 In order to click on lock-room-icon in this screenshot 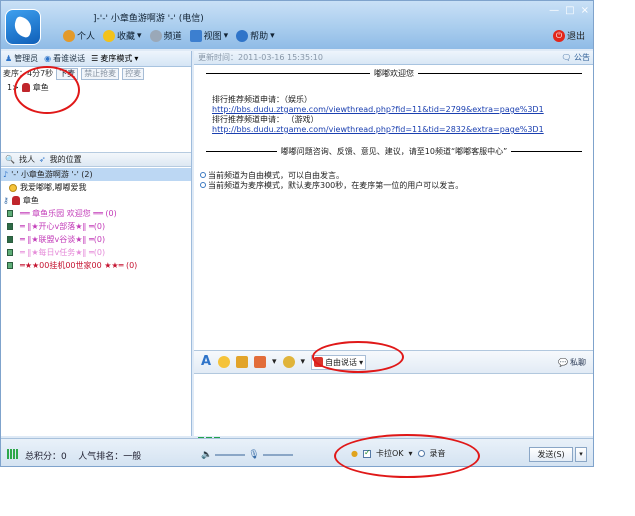, I will do `click(10, 226)`.